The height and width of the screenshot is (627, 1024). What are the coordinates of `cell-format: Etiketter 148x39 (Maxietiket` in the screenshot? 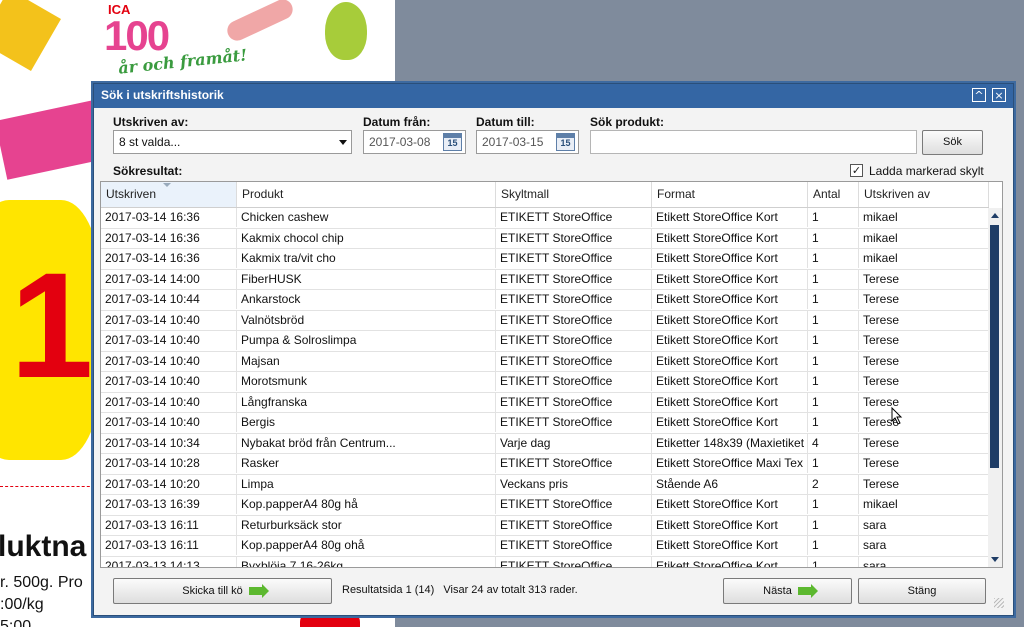 It's located at (730, 443).